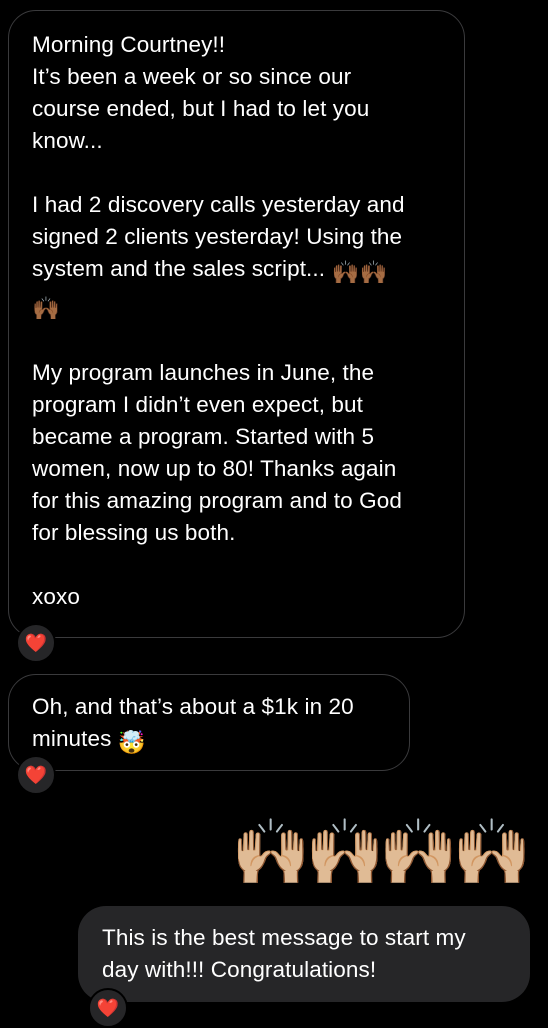  Describe the element at coordinates (201, 108) in the screenshot. I see `message-line: course ended, but I had to let you` at that location.